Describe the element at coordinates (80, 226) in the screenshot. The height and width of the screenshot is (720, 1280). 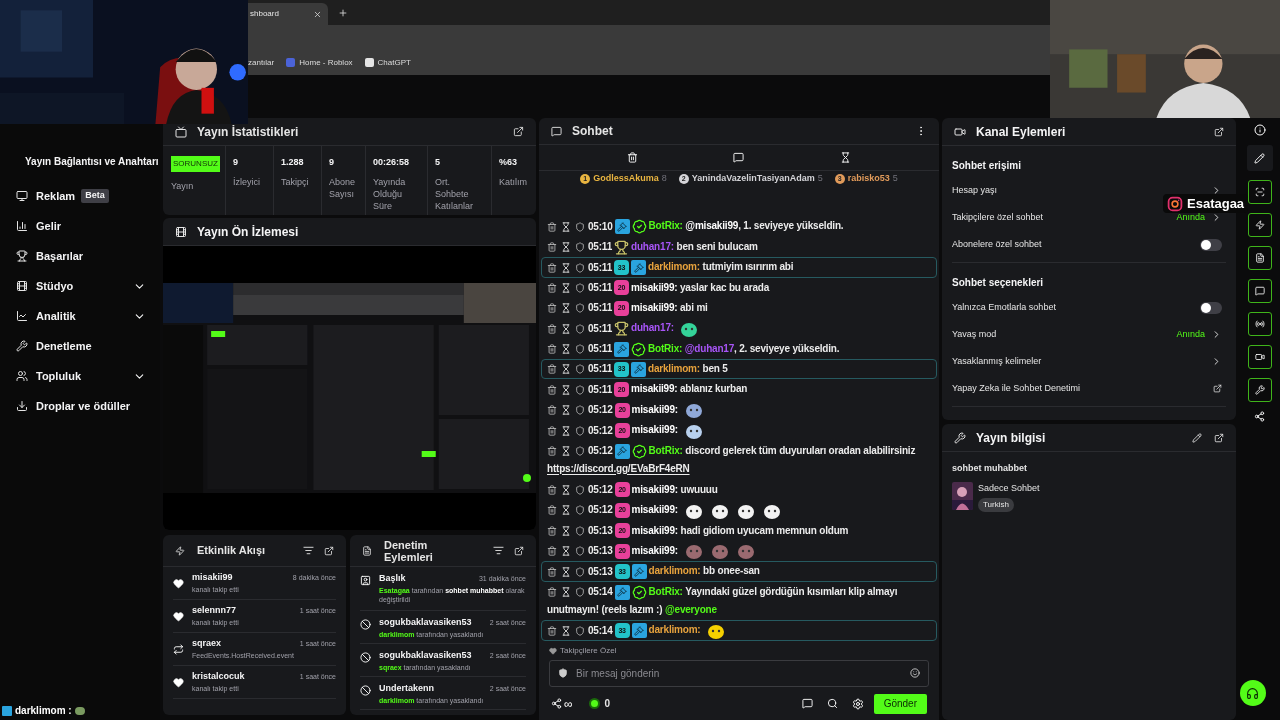
I see `sidebar-item: Gelir` at that location.